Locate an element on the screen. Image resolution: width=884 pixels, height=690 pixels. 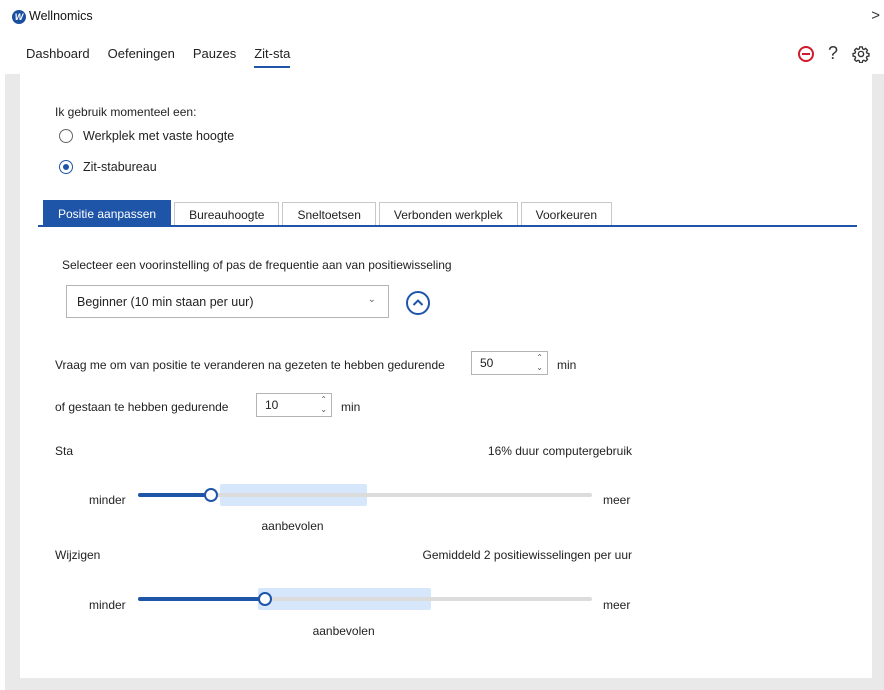
chevron-down-icon: ⌄ is located at coordinates (371, 299).